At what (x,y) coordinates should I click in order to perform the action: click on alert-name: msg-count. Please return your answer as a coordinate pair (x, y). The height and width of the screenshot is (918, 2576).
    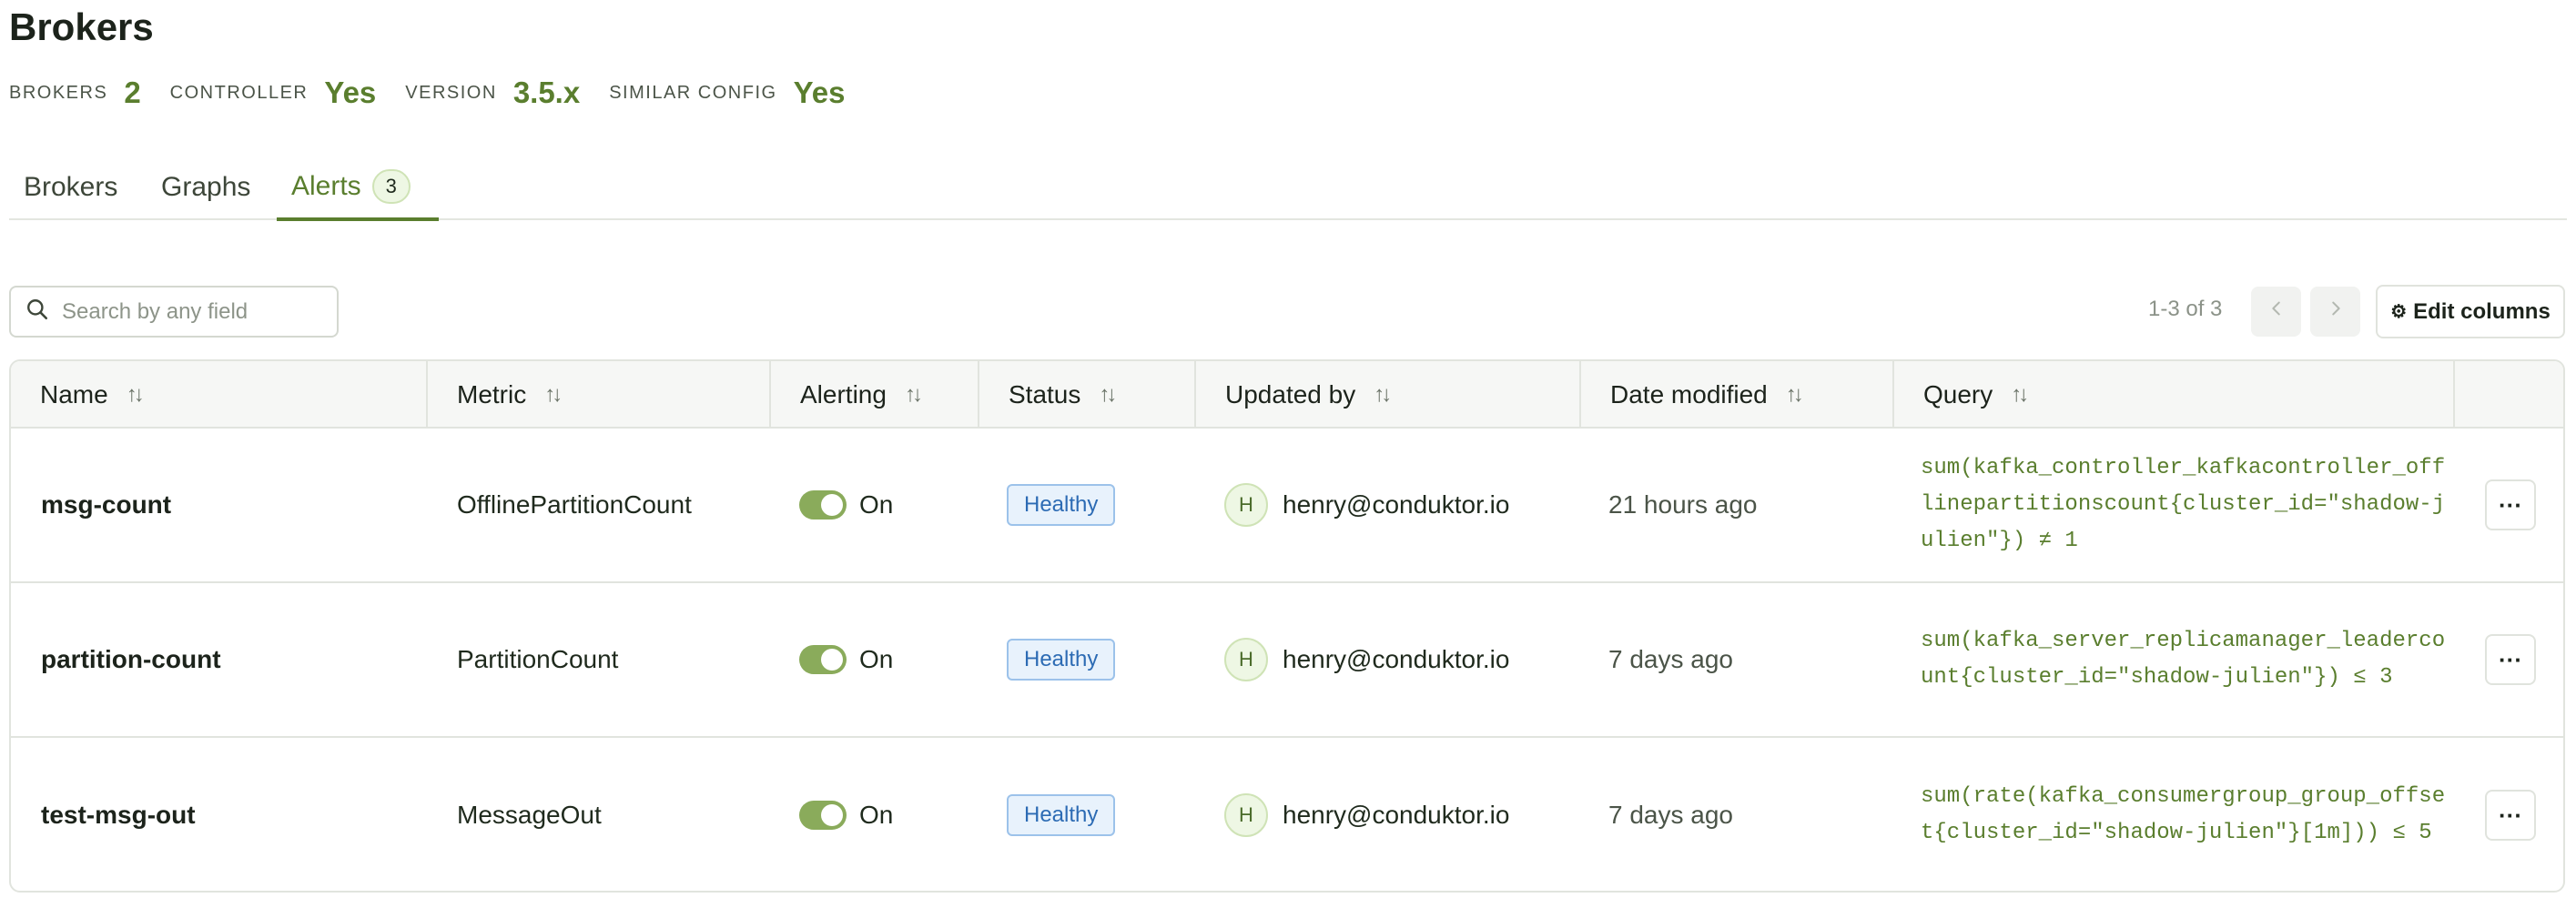
    Looking at the image, I should click on (106, 504).